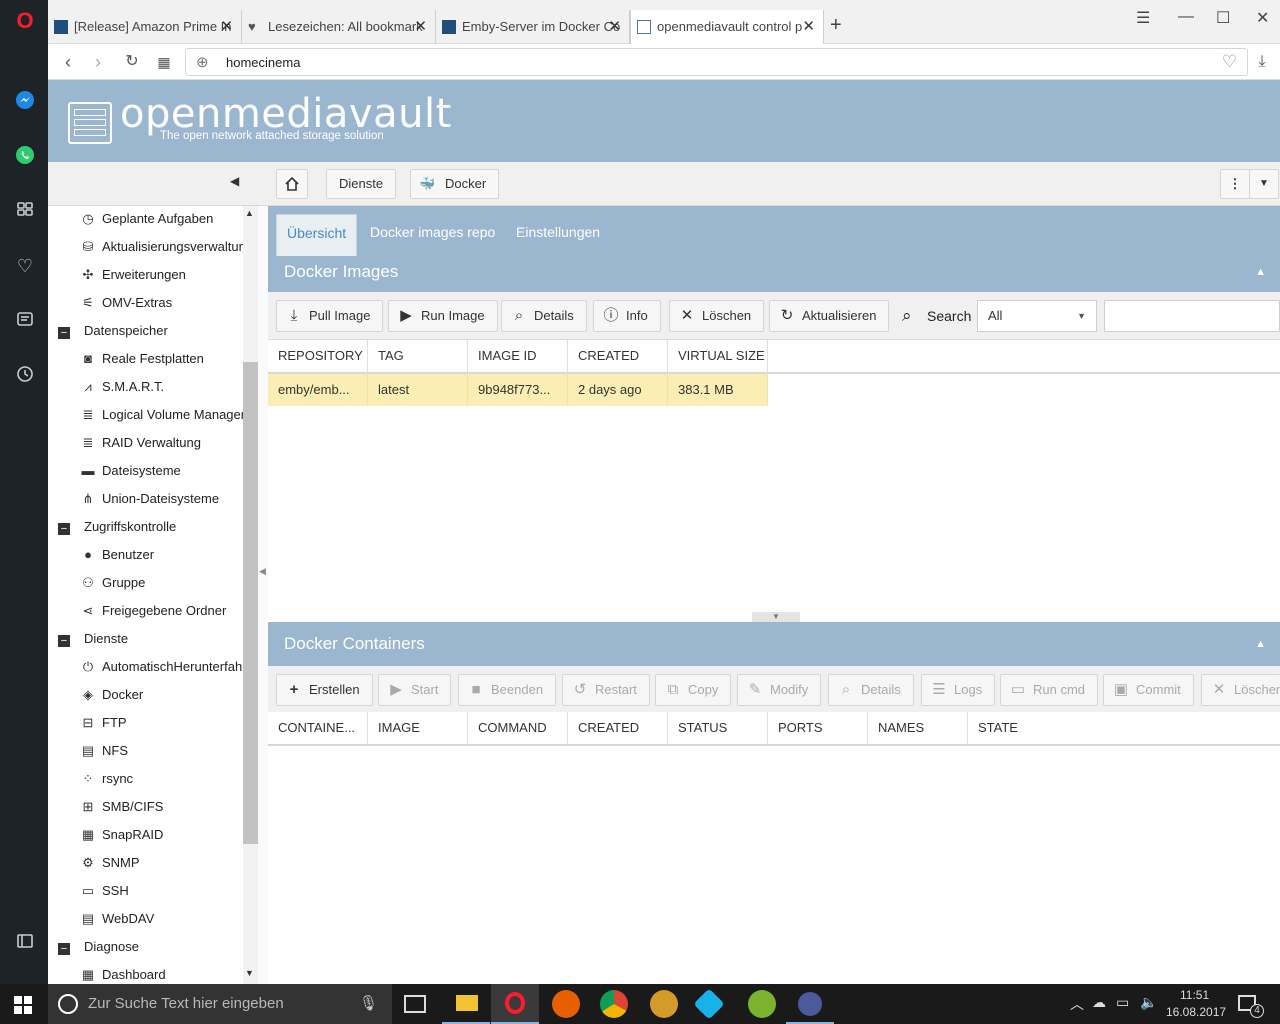 The width and height of the screenshot is (1280, 1024). I want to click on network-icon: ▭, so click(1122, 1002).